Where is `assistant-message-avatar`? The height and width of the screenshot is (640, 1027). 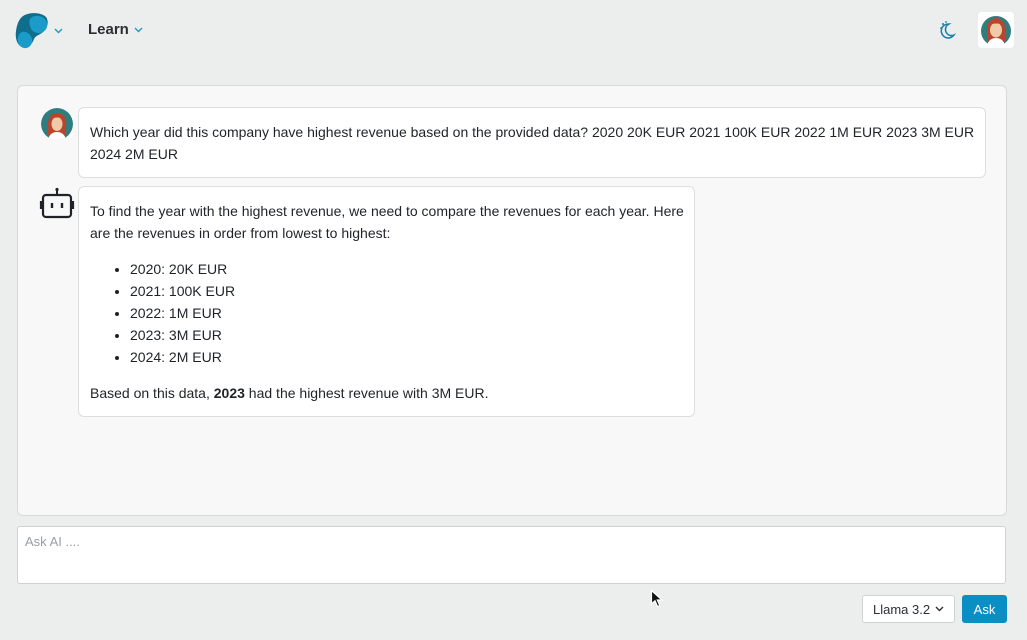
assistant-message-avatar is located at coordinates (57, 204).